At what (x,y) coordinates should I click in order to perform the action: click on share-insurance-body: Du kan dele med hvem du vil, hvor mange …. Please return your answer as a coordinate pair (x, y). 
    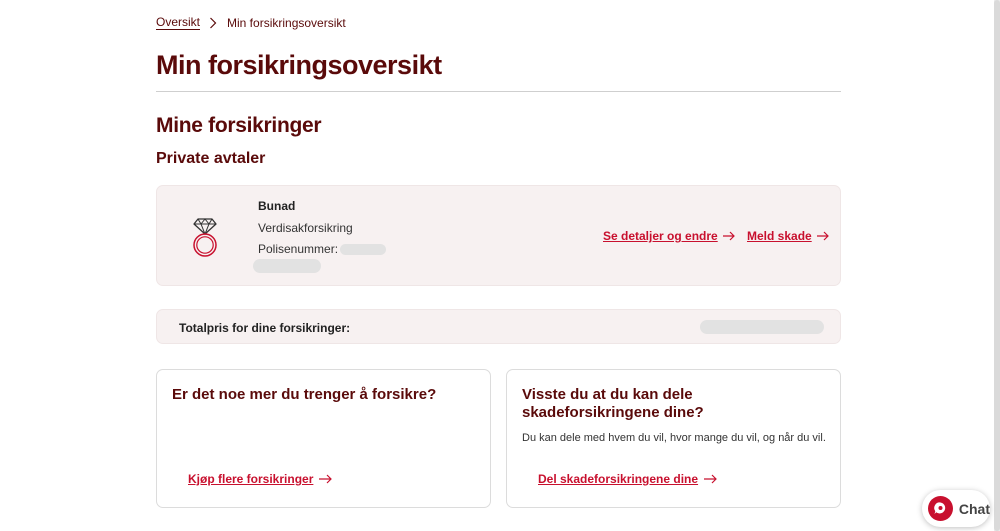
    Looking at the image, I should click on (674, 438).